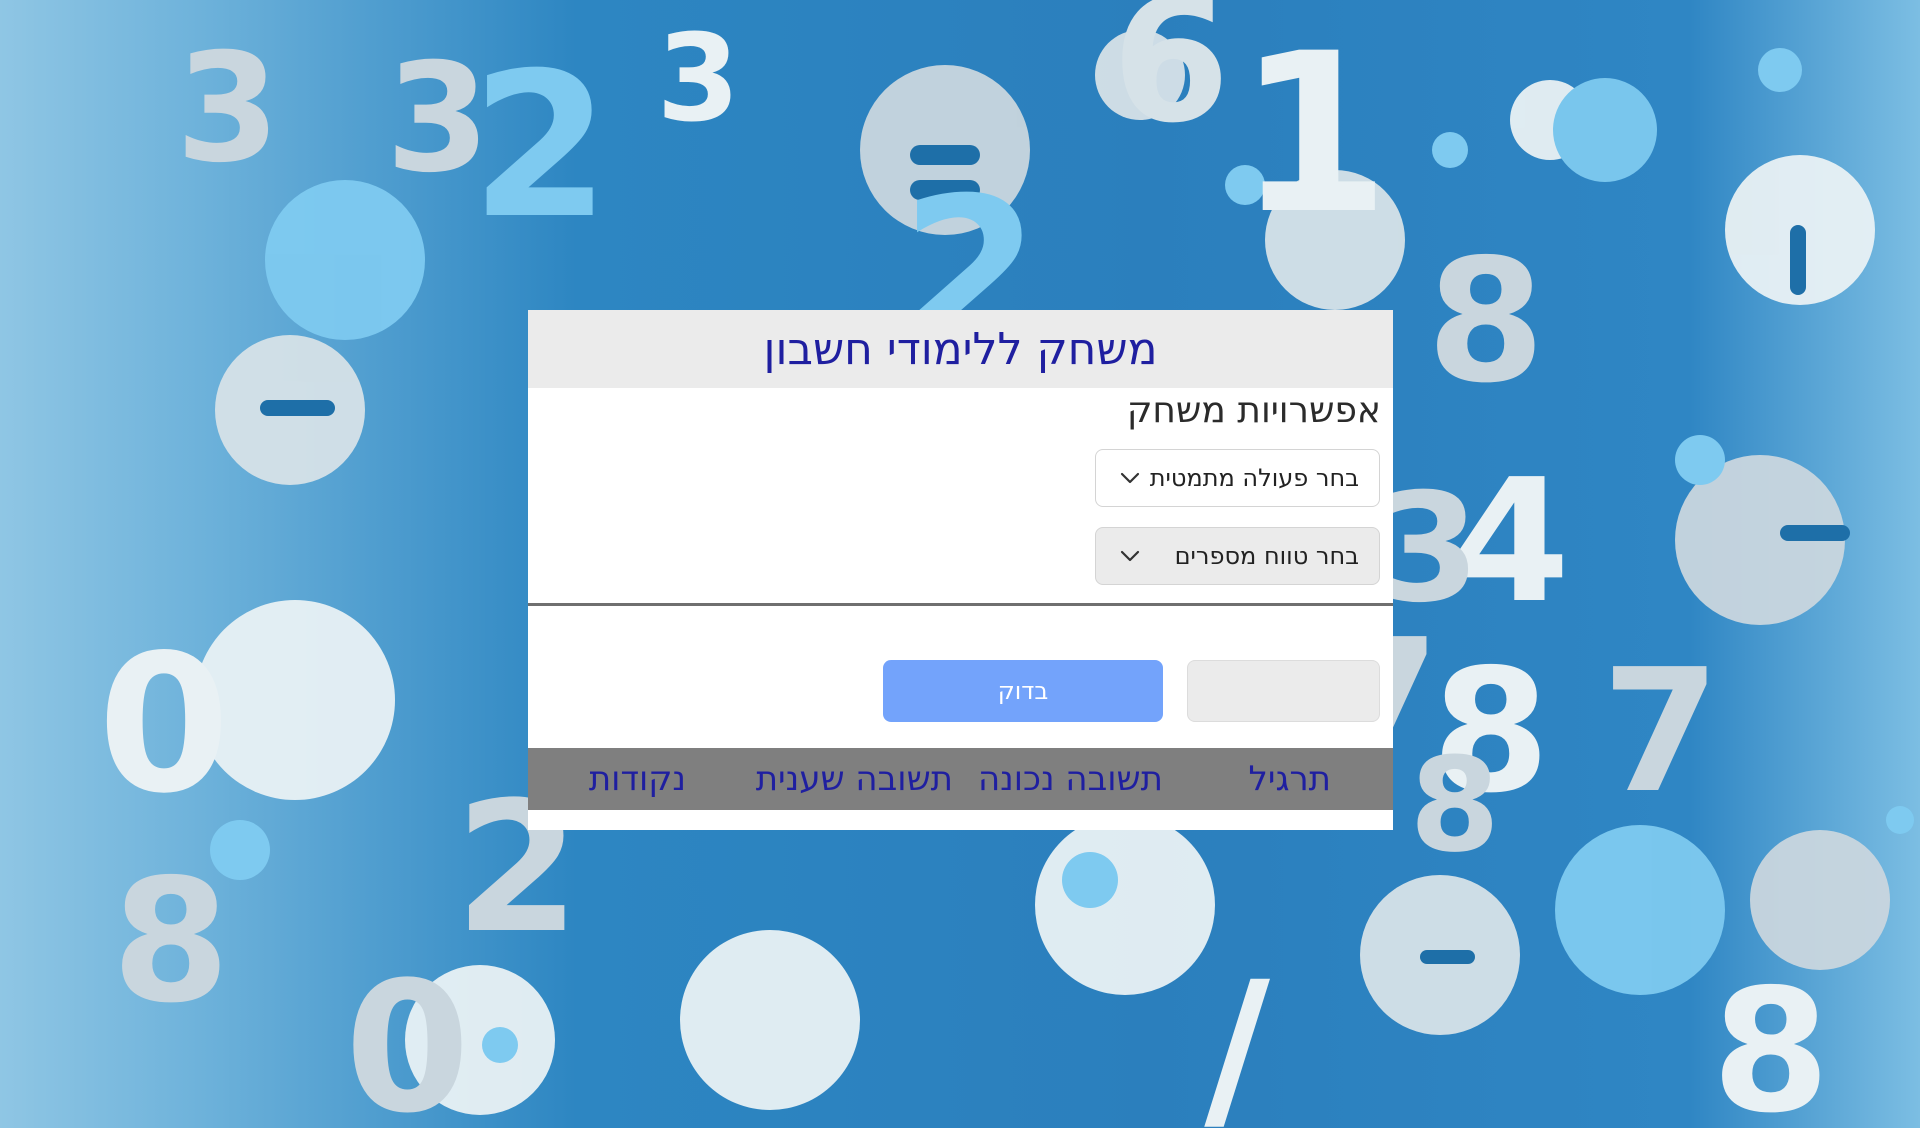 The width and height of the screenshot is (1920, 1128). Describe the element at coordinates (1070, 779) in the screenshot. I see `stats-correct-answer-header: תשובה נכונה` at that location.